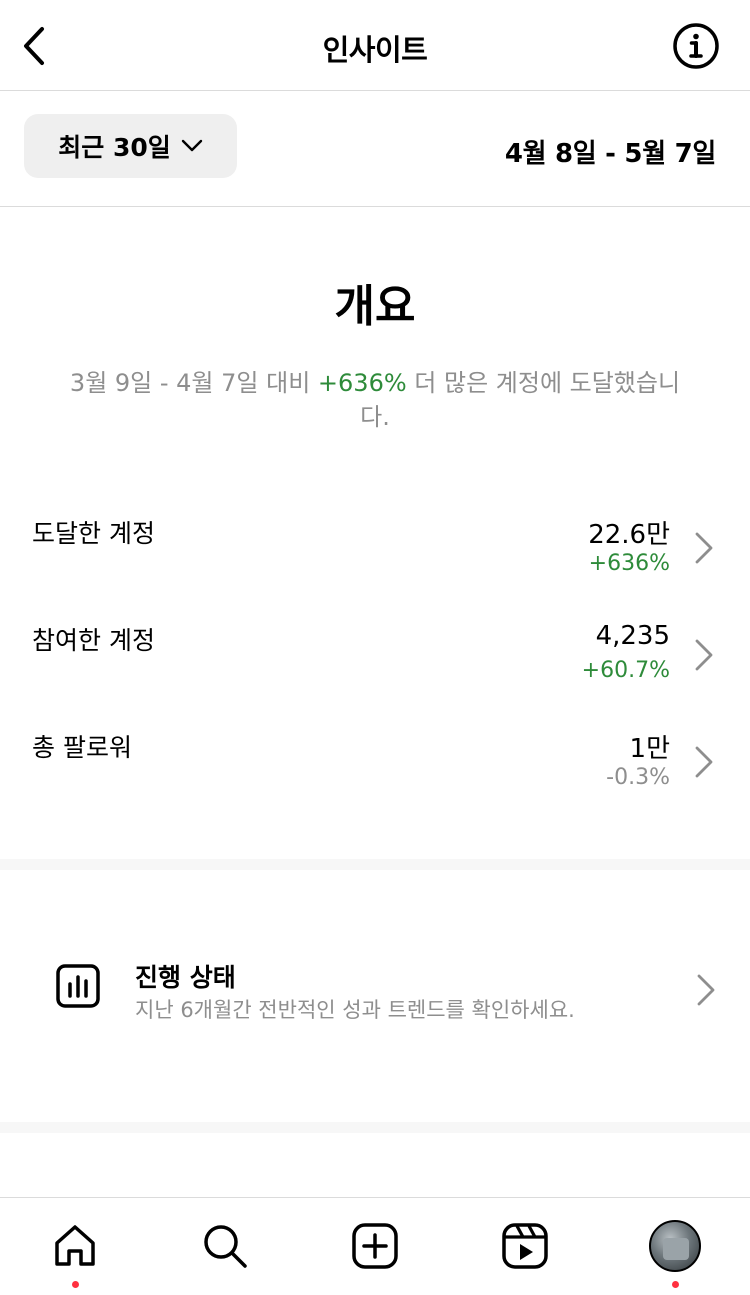 The image size is (750, 1295). Describe the element at coordinates (355, 1010) in the screenshot. I see `progress-subtitle: 지난 6개월간 전반적인 성과 트렌드를 확인하세요.` at that location.